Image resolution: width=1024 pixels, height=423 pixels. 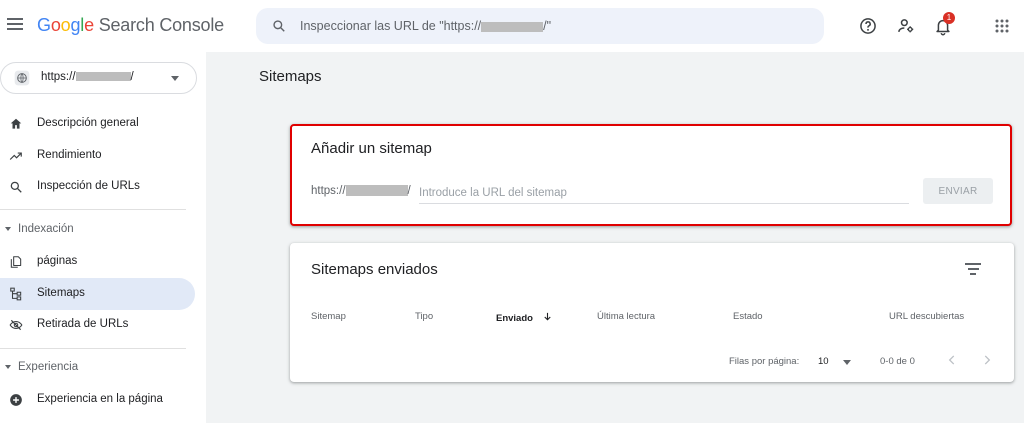 I want to click on sidebar-item-page-experience: Experiencia en la página, so click(x=97, y=400).